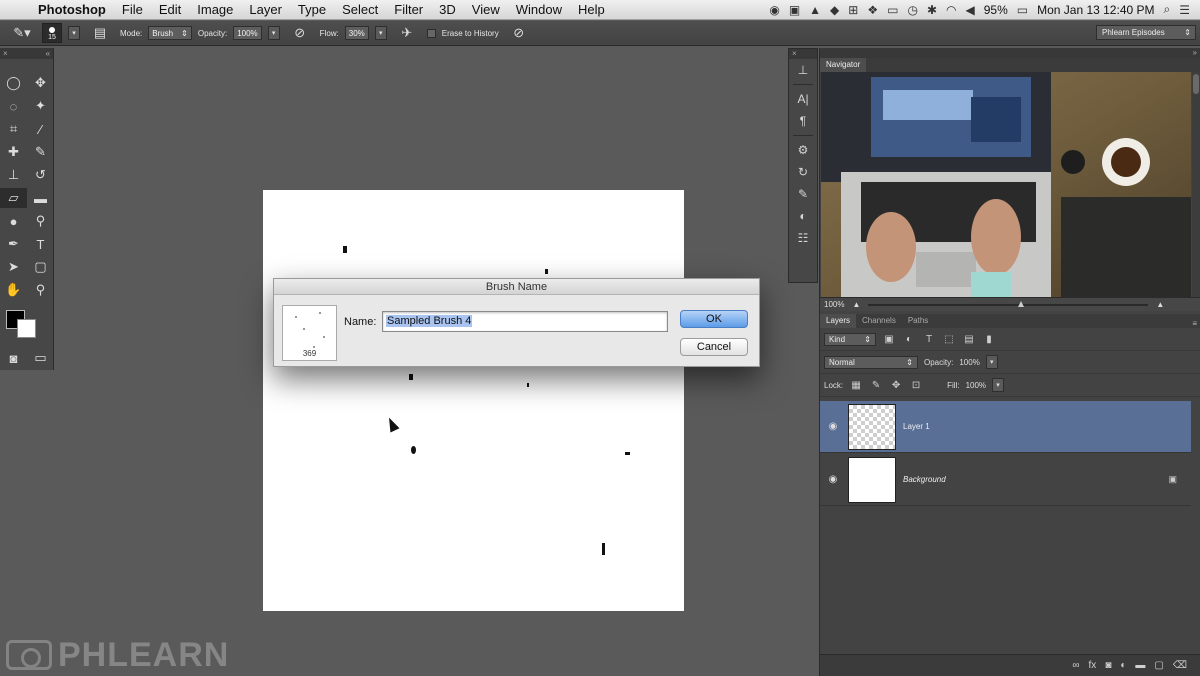  Describe the element at coordinates (803, 54) in the screenshot. I see `dock-header: ×` at that location.